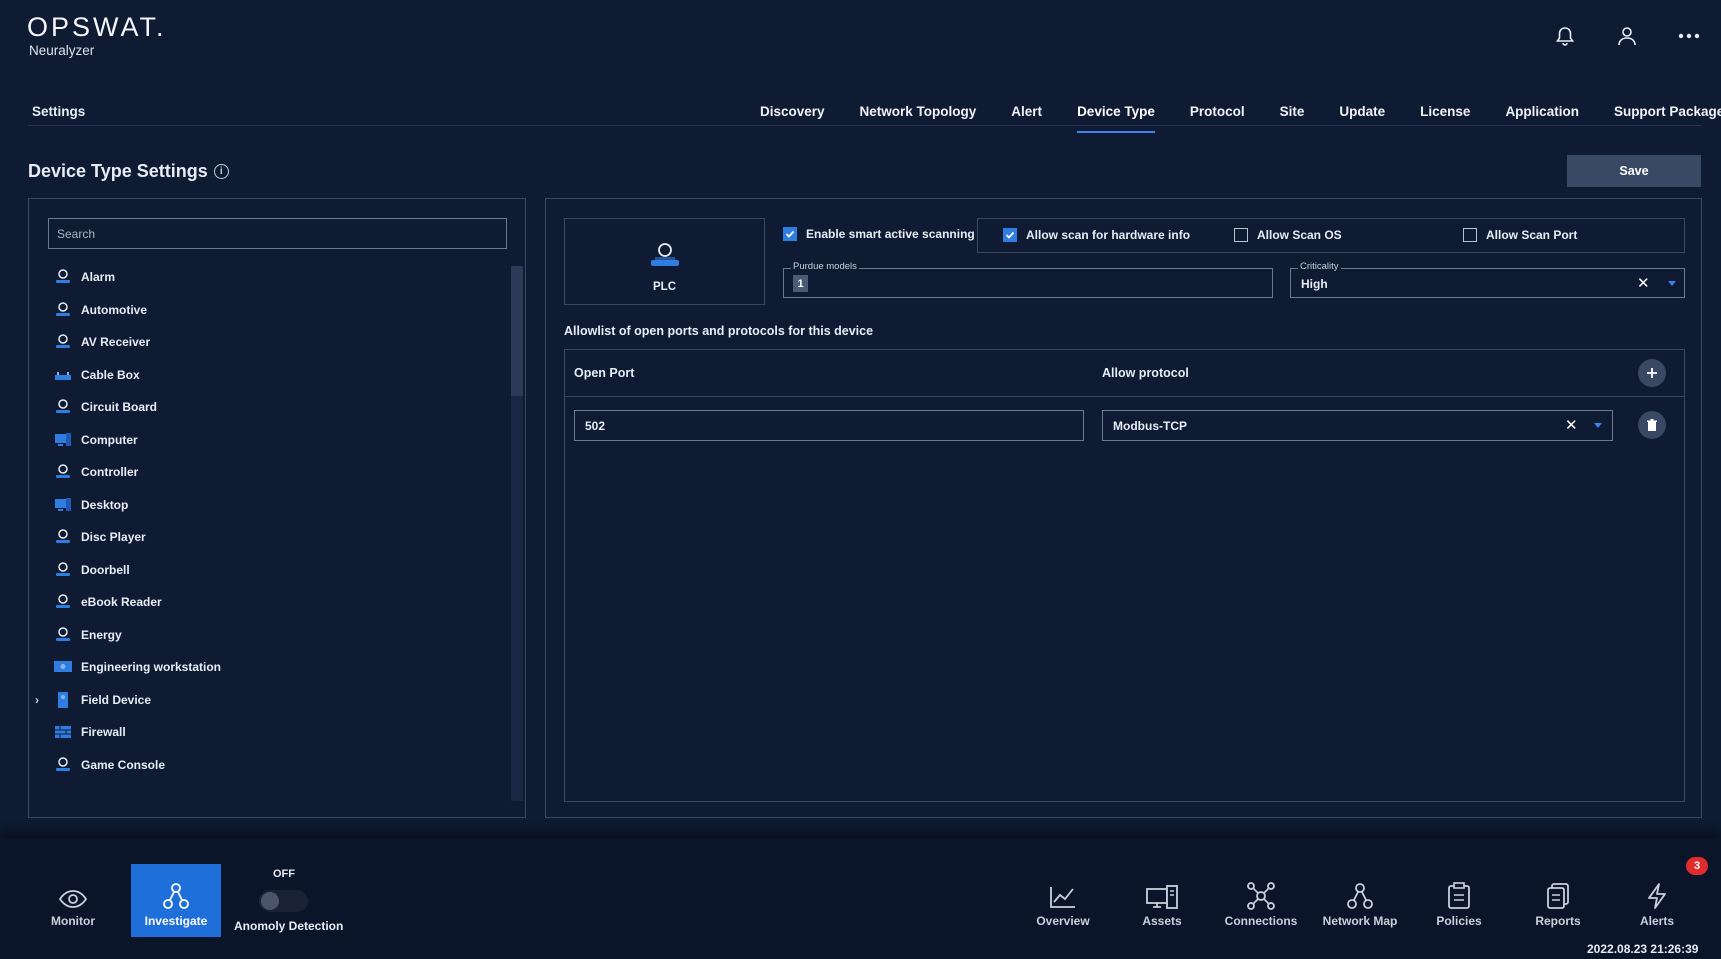 The height and width of the screenshot is (959, 1721). I want to click on list-item-label: Alarm, so click(98, 277).